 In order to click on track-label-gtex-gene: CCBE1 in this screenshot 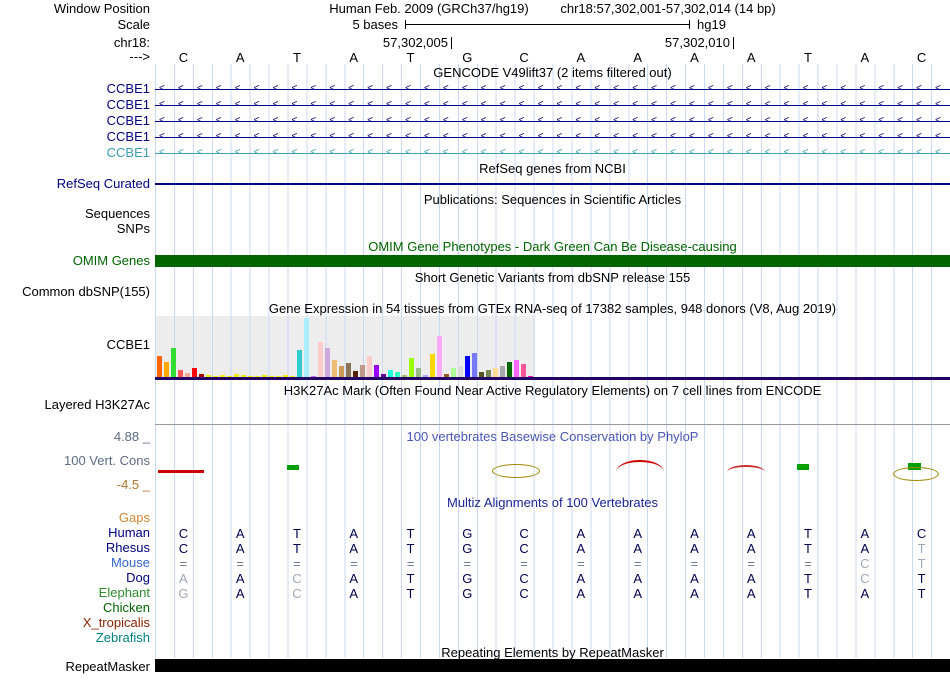, I will do `click(75, 345)`.